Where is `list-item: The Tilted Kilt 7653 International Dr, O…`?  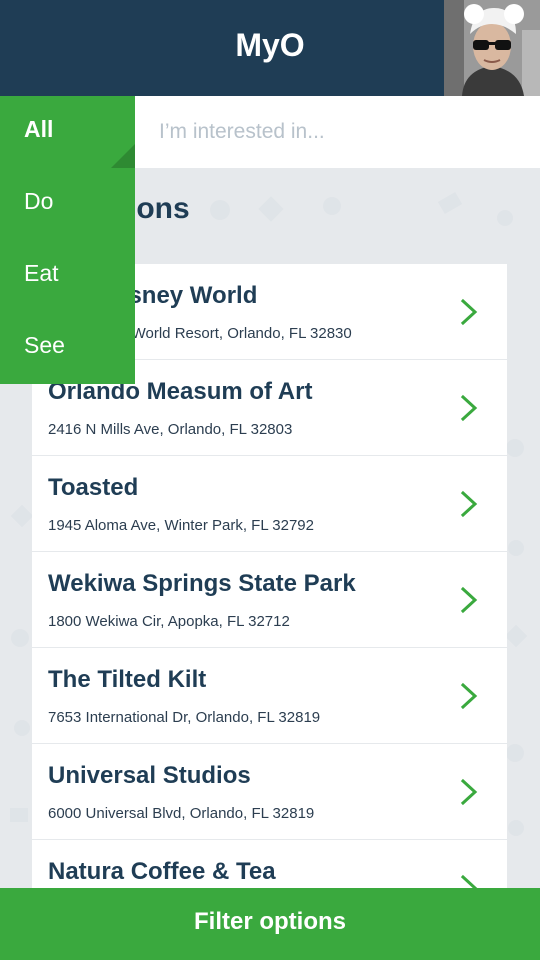 list-item: The Tilted Kilt 7653 International Dr, O… is located at coordinates (269, 695).